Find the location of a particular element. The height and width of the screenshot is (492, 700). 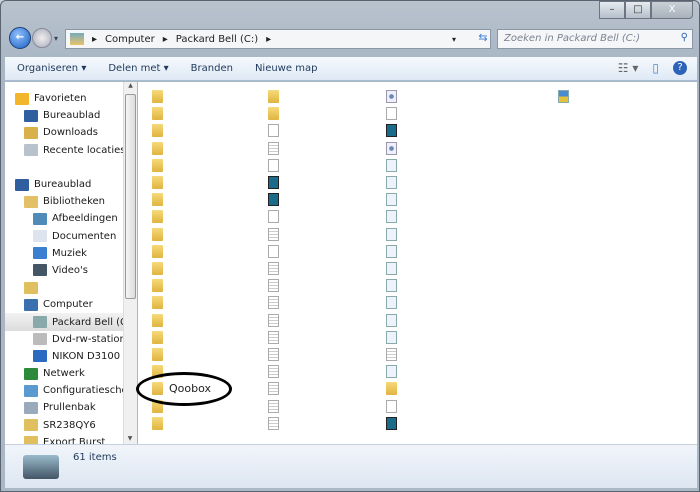

nav-item: Afbeeldingen is located at coordinates (71, 218).